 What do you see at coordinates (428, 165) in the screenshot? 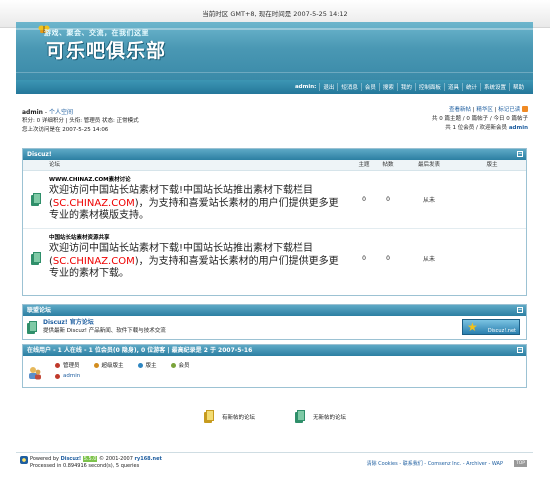
I see `col-last-post: 最后发表` at bounding box center [428, 165].